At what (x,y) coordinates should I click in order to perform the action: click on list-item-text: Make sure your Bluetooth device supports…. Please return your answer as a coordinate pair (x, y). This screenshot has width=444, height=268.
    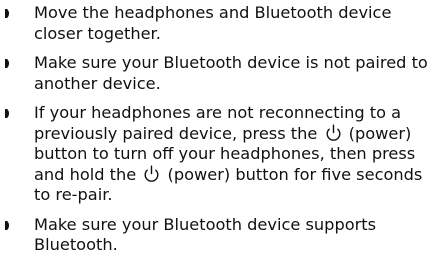
    Looking at the image, I should click on (205, 234).